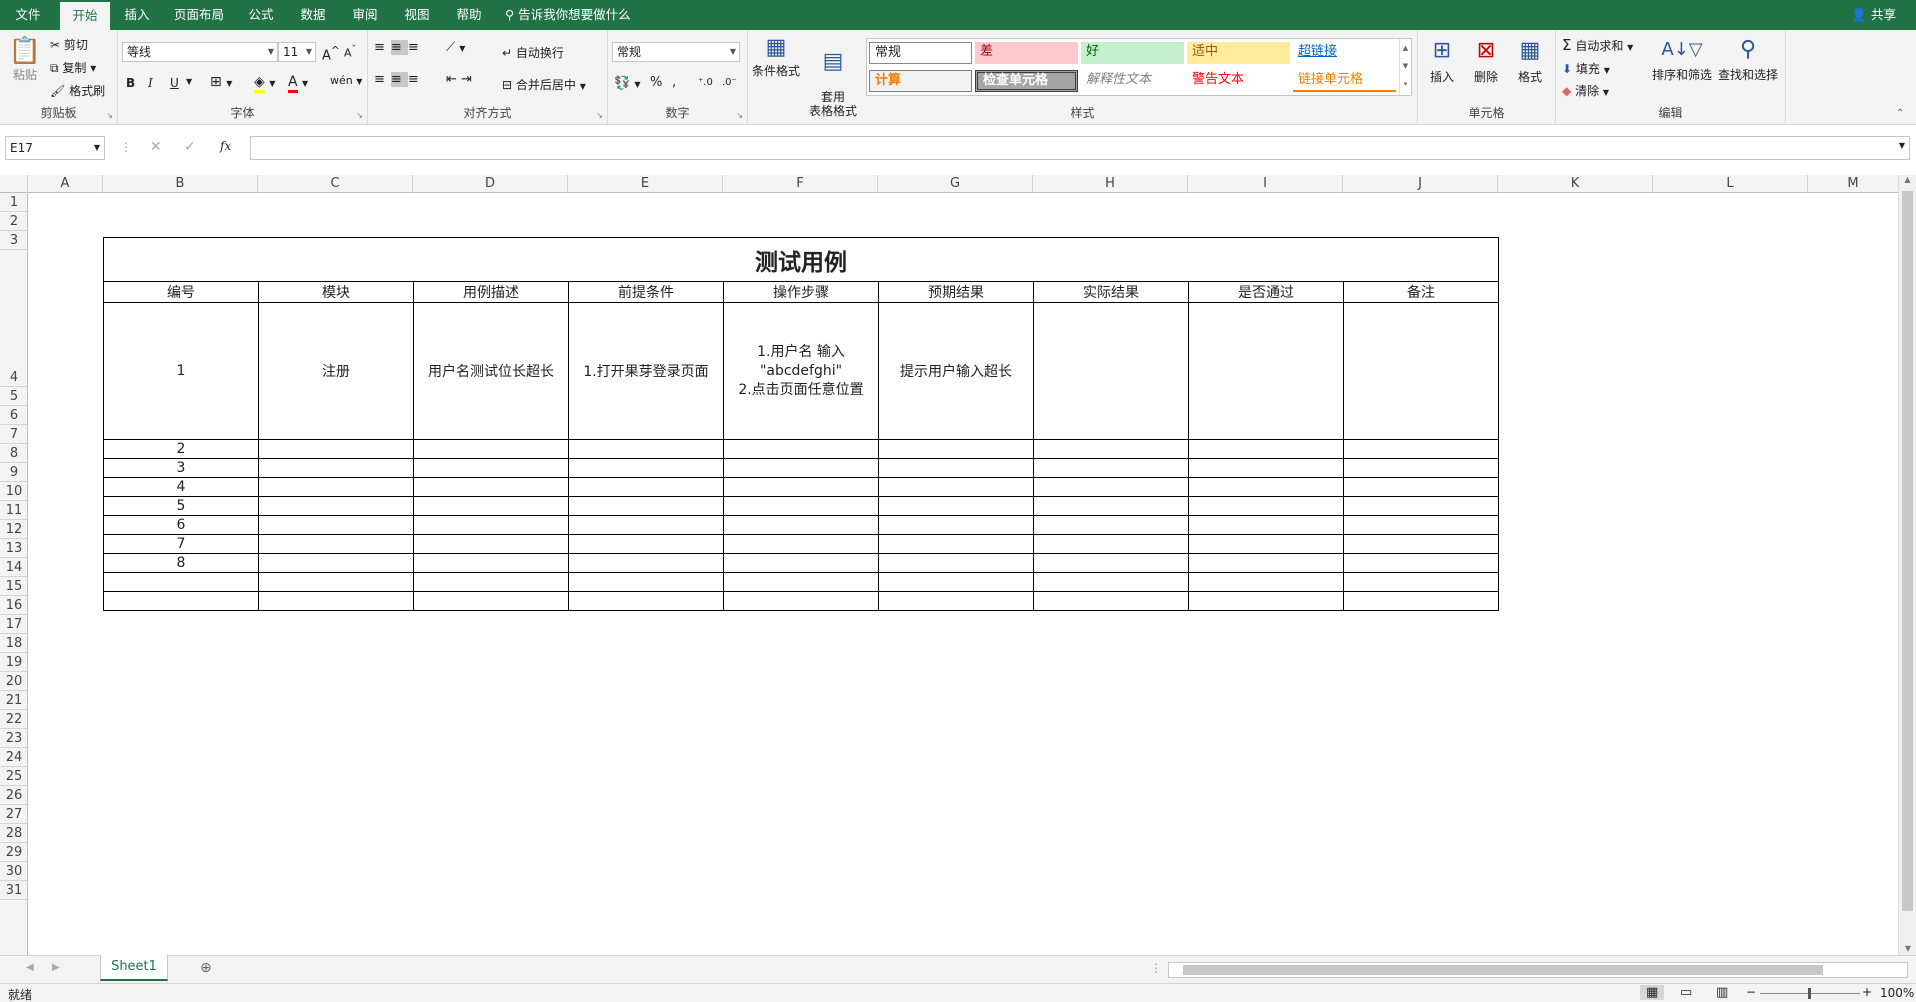 The image size is (1916, 1002). I want to click on cell-desc: 用户名测试位长超长, so click(491, 371).